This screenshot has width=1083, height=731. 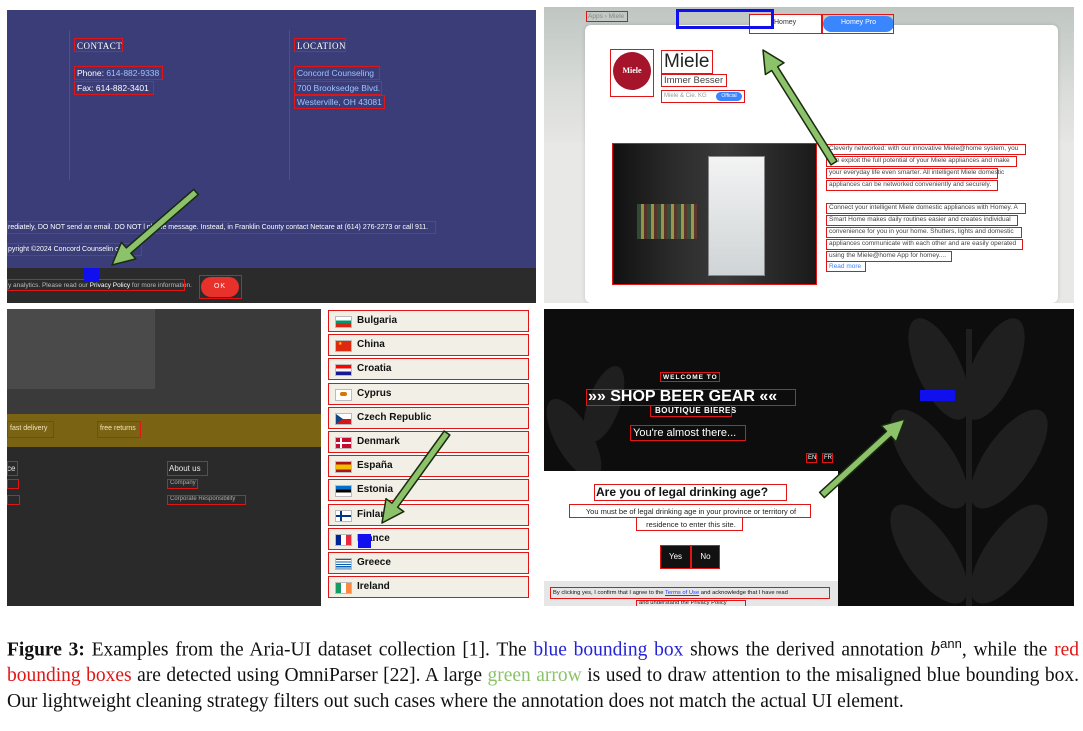 What do you see at coordinates (935, 650) in the screenshot?
I see `symbol-b: b` at bounding box center [935, 650].